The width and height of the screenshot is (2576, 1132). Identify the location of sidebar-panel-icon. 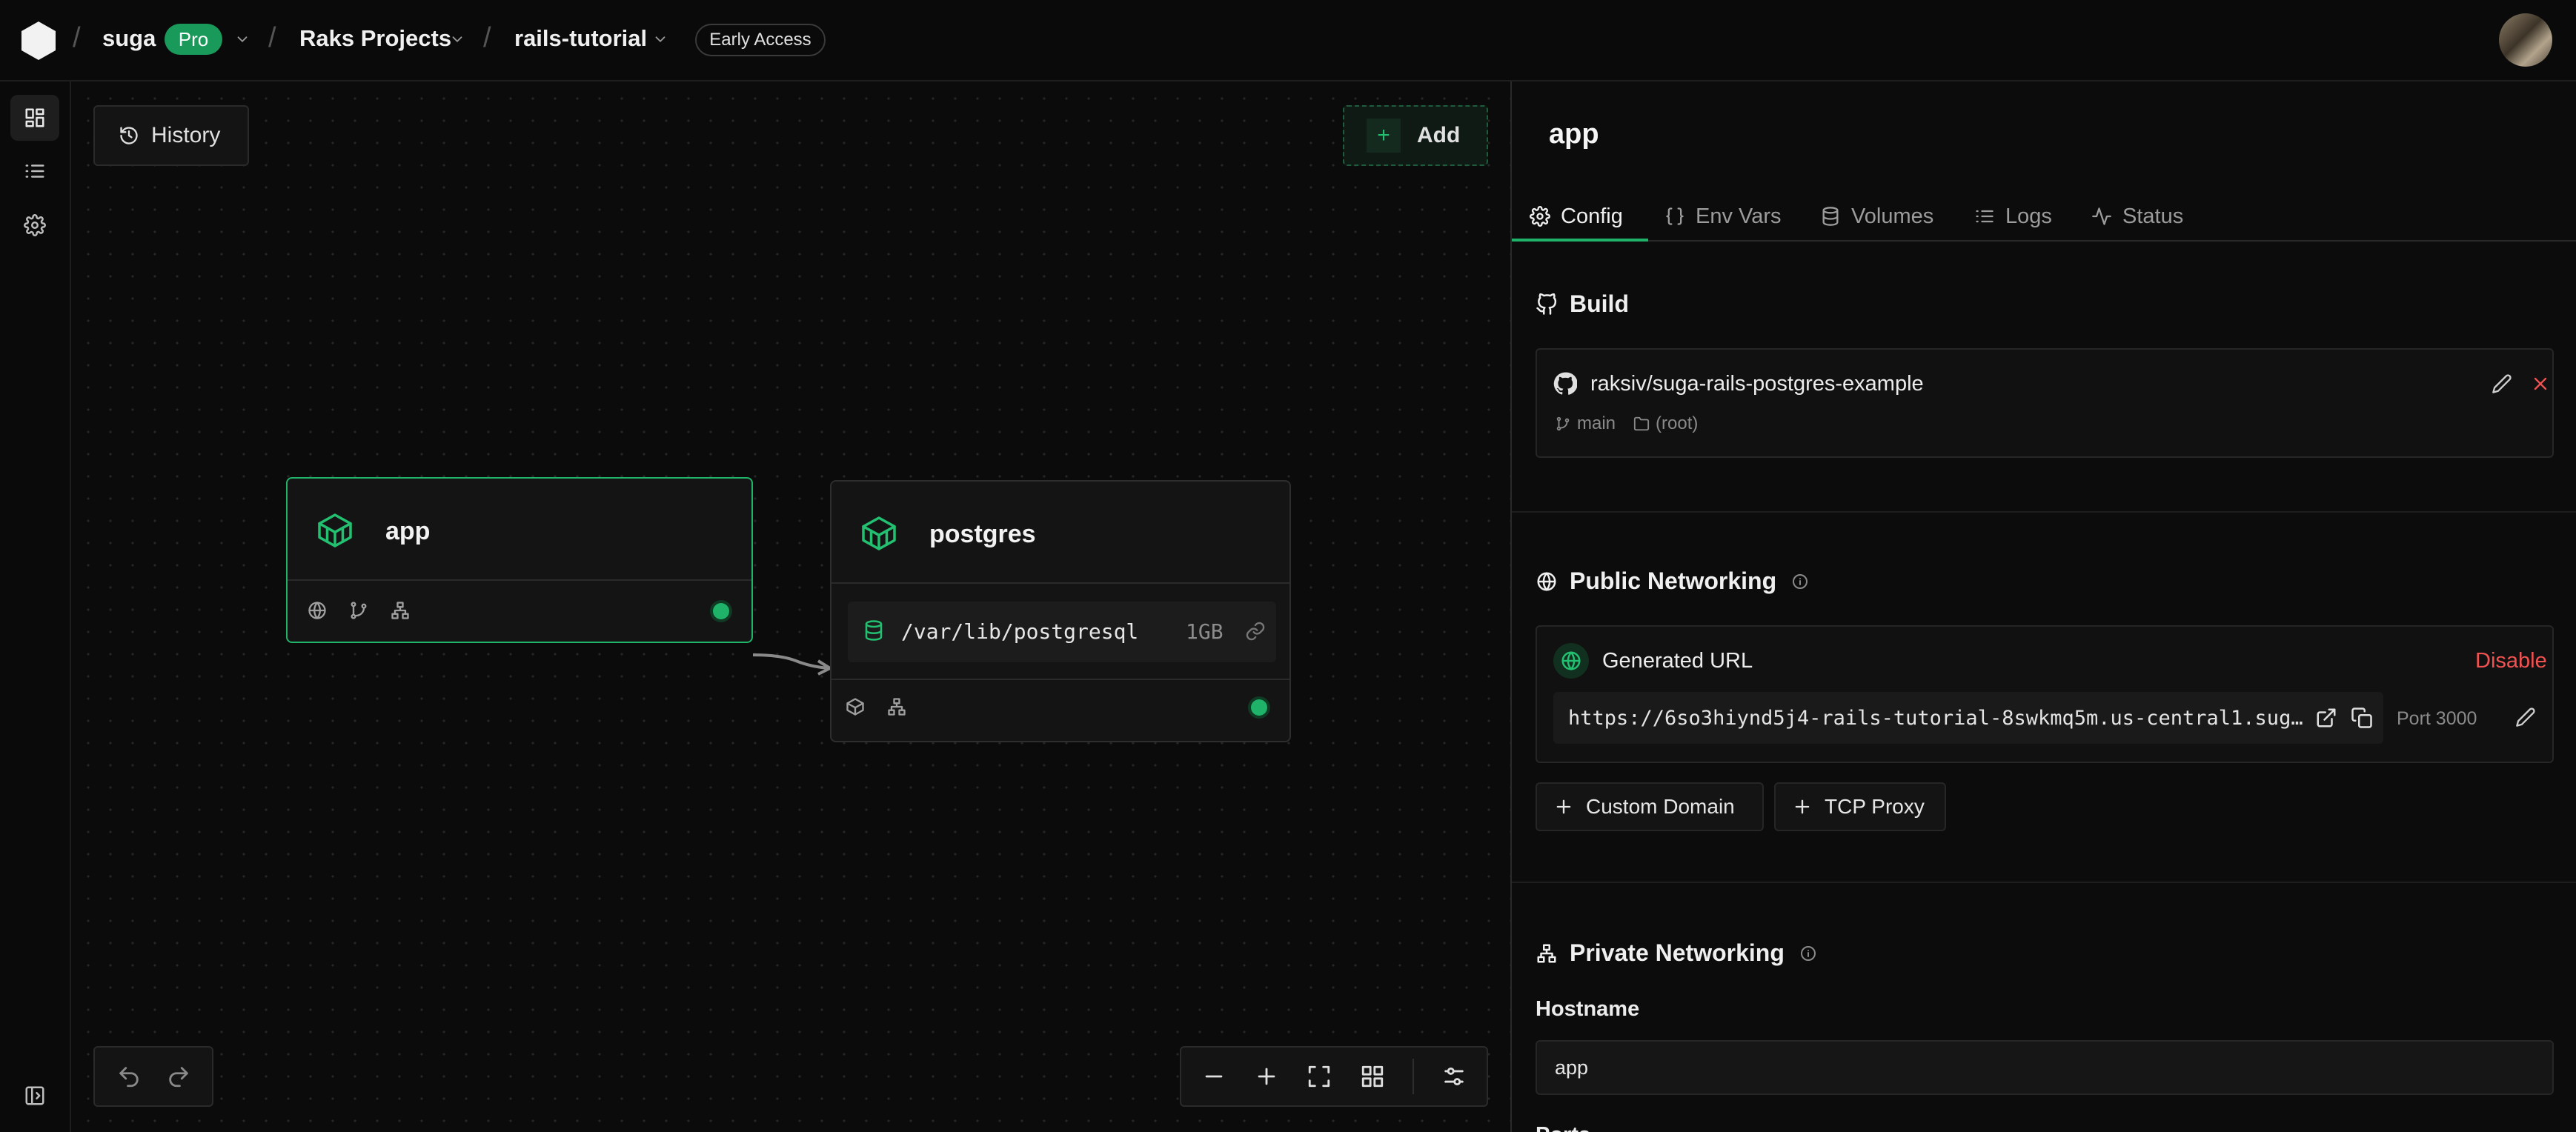
(35, 1096).